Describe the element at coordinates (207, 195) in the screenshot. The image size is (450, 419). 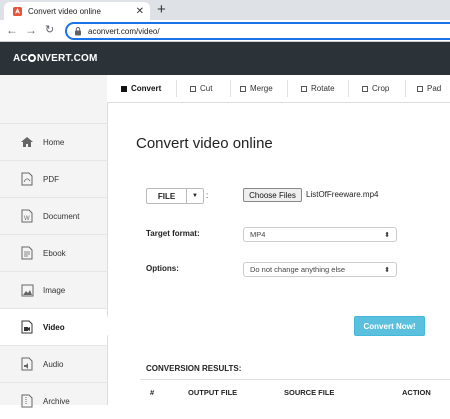
I see `file-colon: :` at that location.